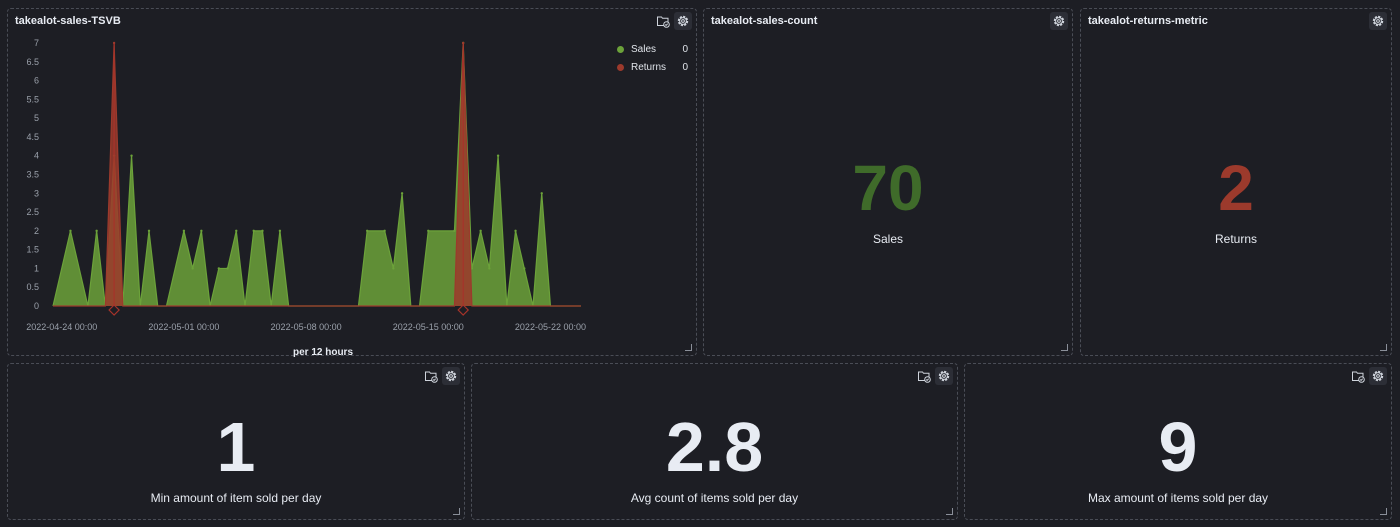 This screenshot has height=527, width=1400. I want to click on x-tick-label: 2022-04-24 00:00, so click(61, 327).